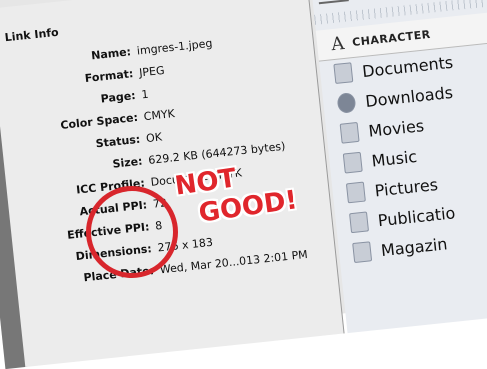 This screenshot has width=487, height=369. What do you see at coordinates (391, 38) in the screenshot?
I see `character-label: CHARACTER` at bounding box center [391, 38].